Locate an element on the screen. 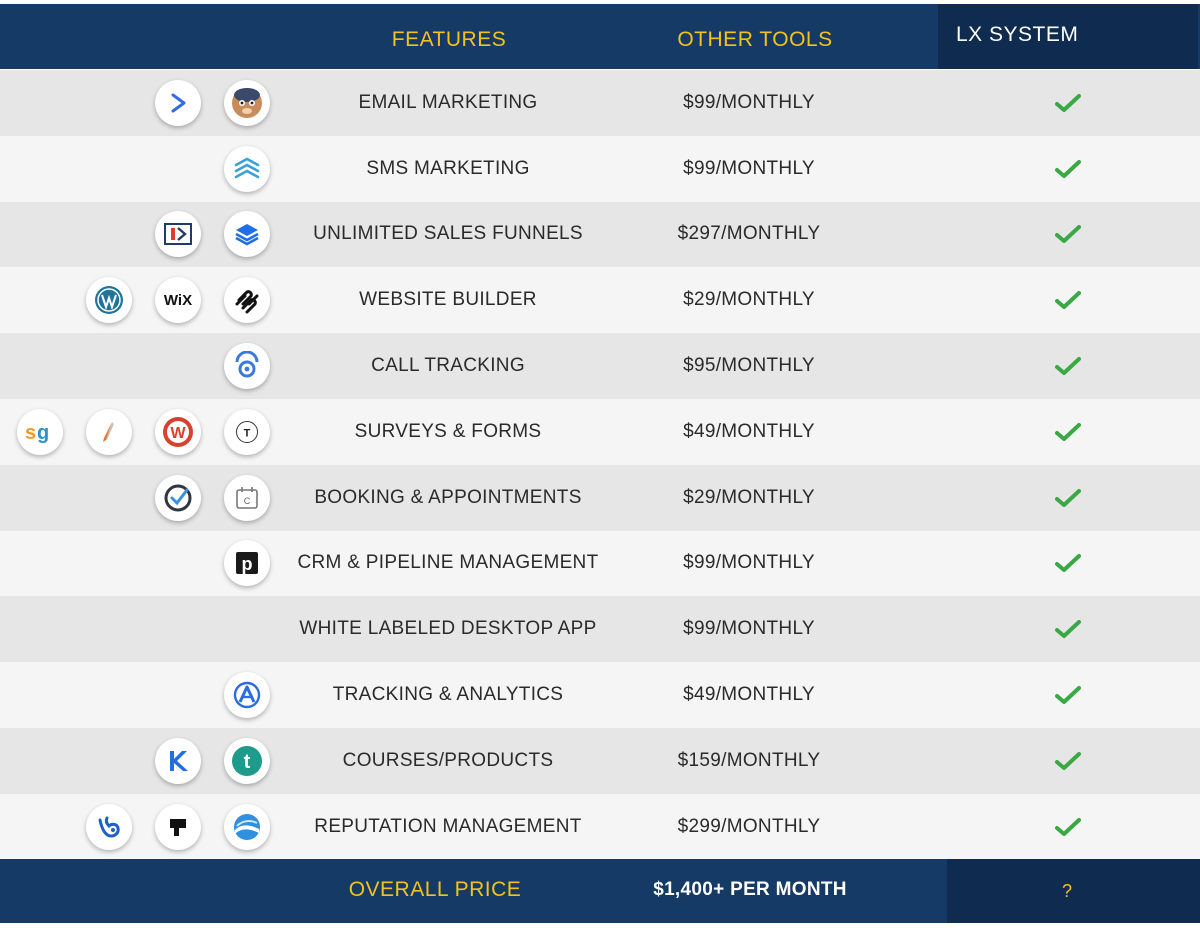  overall-price-total: $1,400+ PER MONTH is located at coordinates (750, 889).